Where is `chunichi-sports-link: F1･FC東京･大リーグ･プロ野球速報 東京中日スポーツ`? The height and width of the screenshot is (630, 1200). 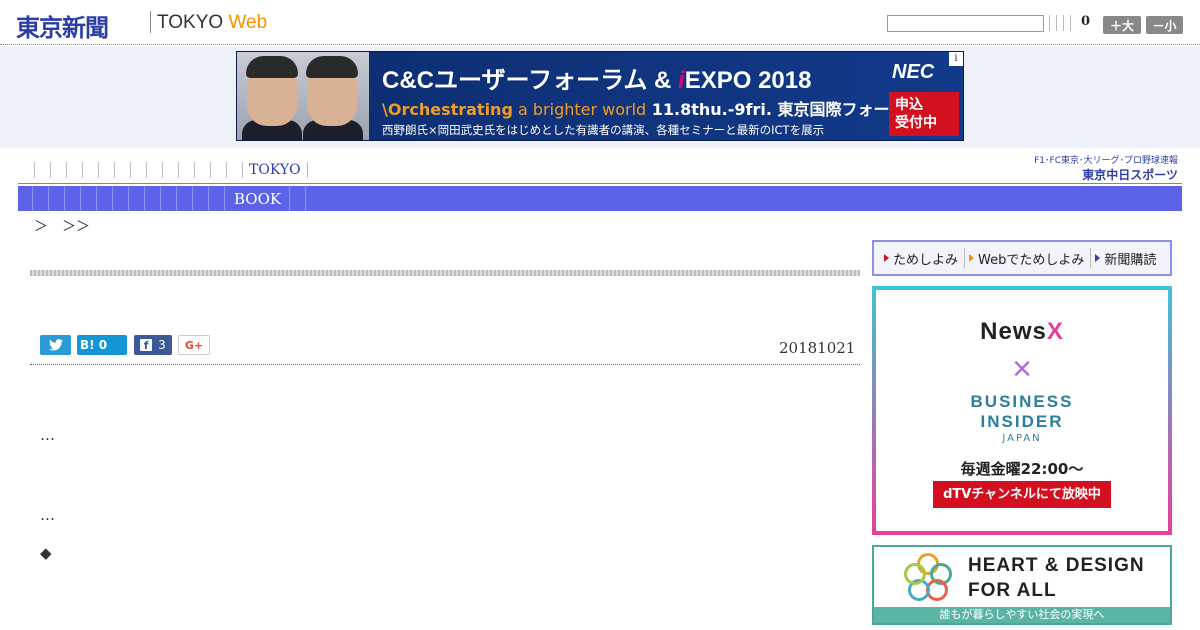 chunichi-sports-link: F1･FC東京･大リーグ･プロ野球速報 東京中日スポーツ is located at coordinates (1102, 168).